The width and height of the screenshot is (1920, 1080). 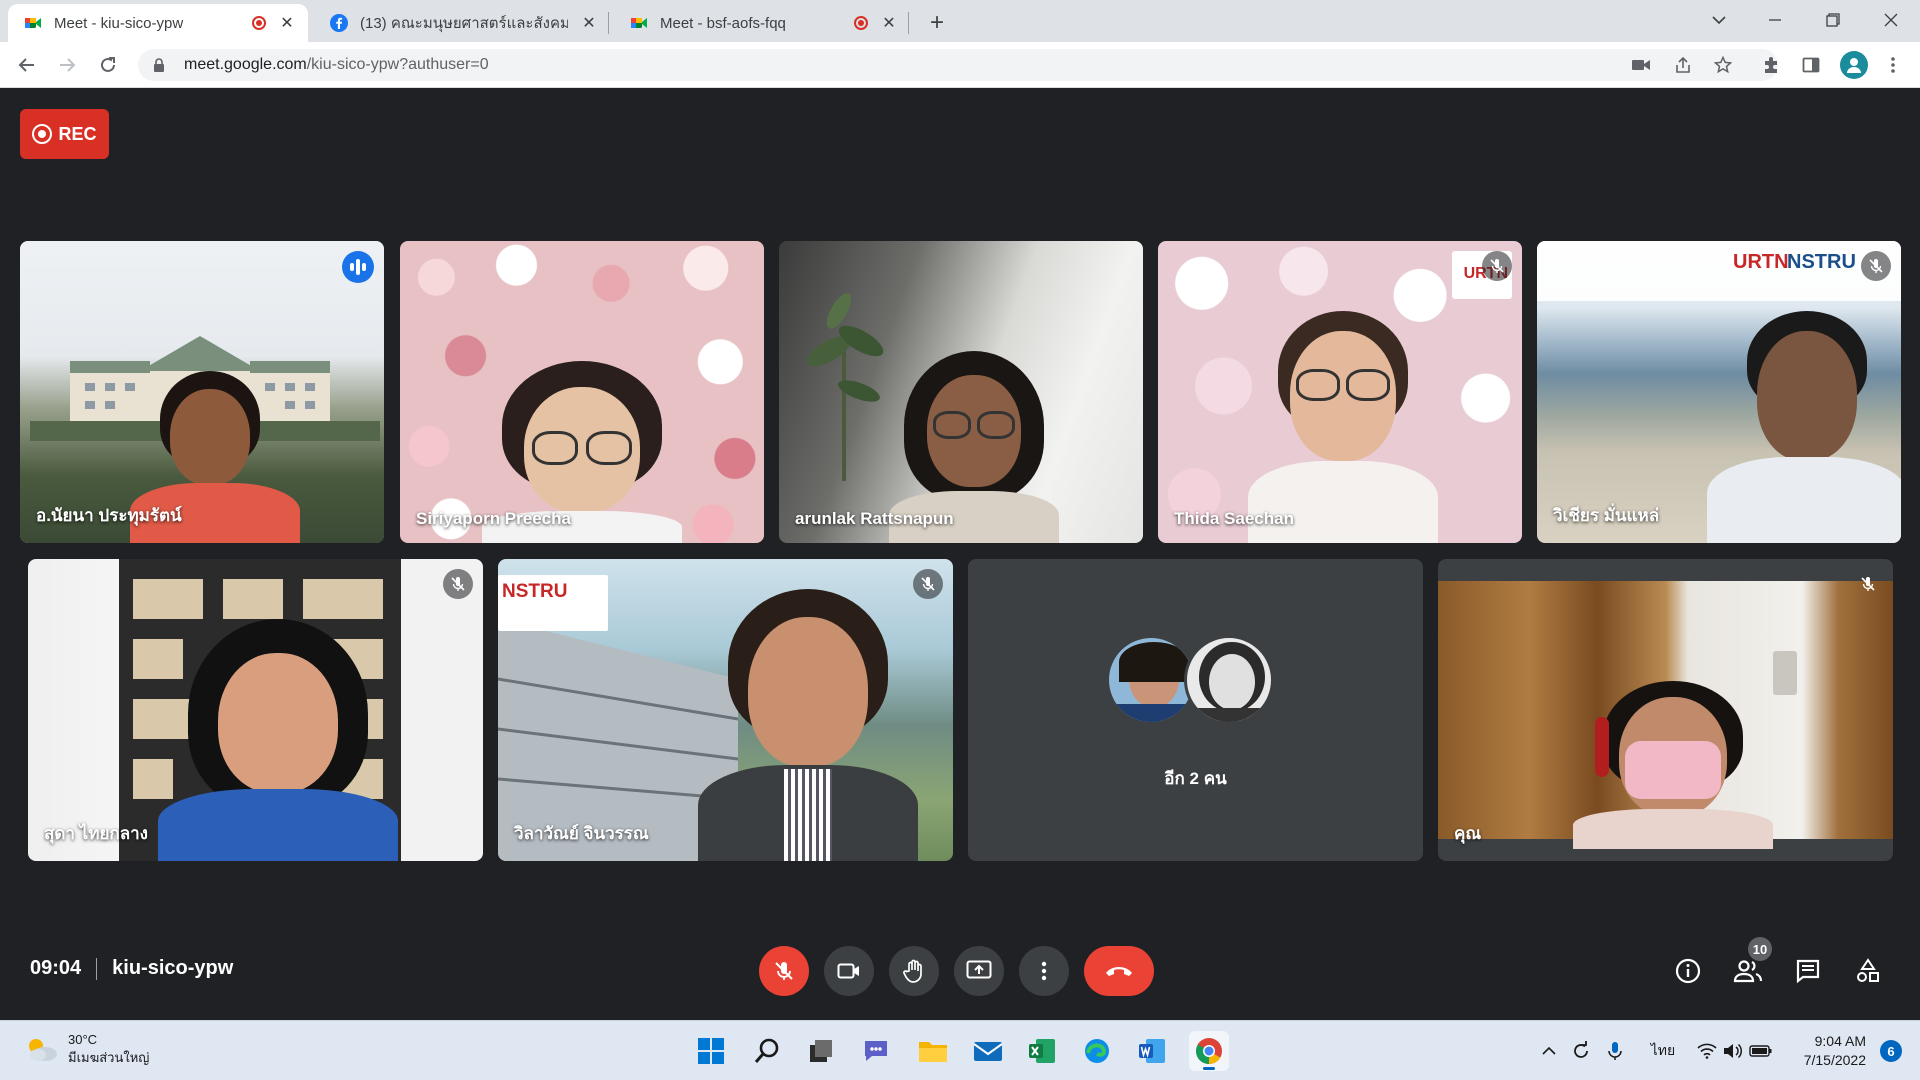 What do you see at coordinates (1615, 1051) in the screenshot?
I see `microphone-icon` at bounding box center [1615, 1051].